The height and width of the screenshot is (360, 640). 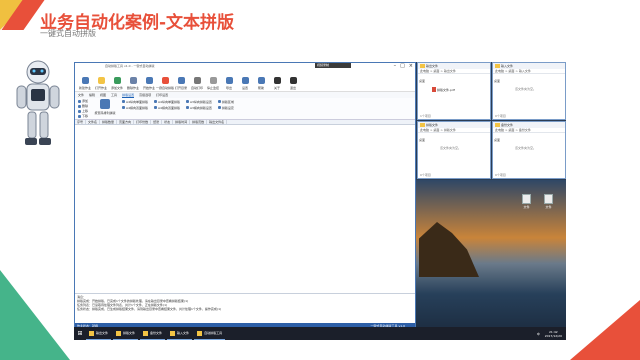 What do you see at coordinates (454, 71) in the screenshot?
I see `explorer-address-bar: 此电脑 > 桌面 > 输出文件` at bounding box center [454, 71].